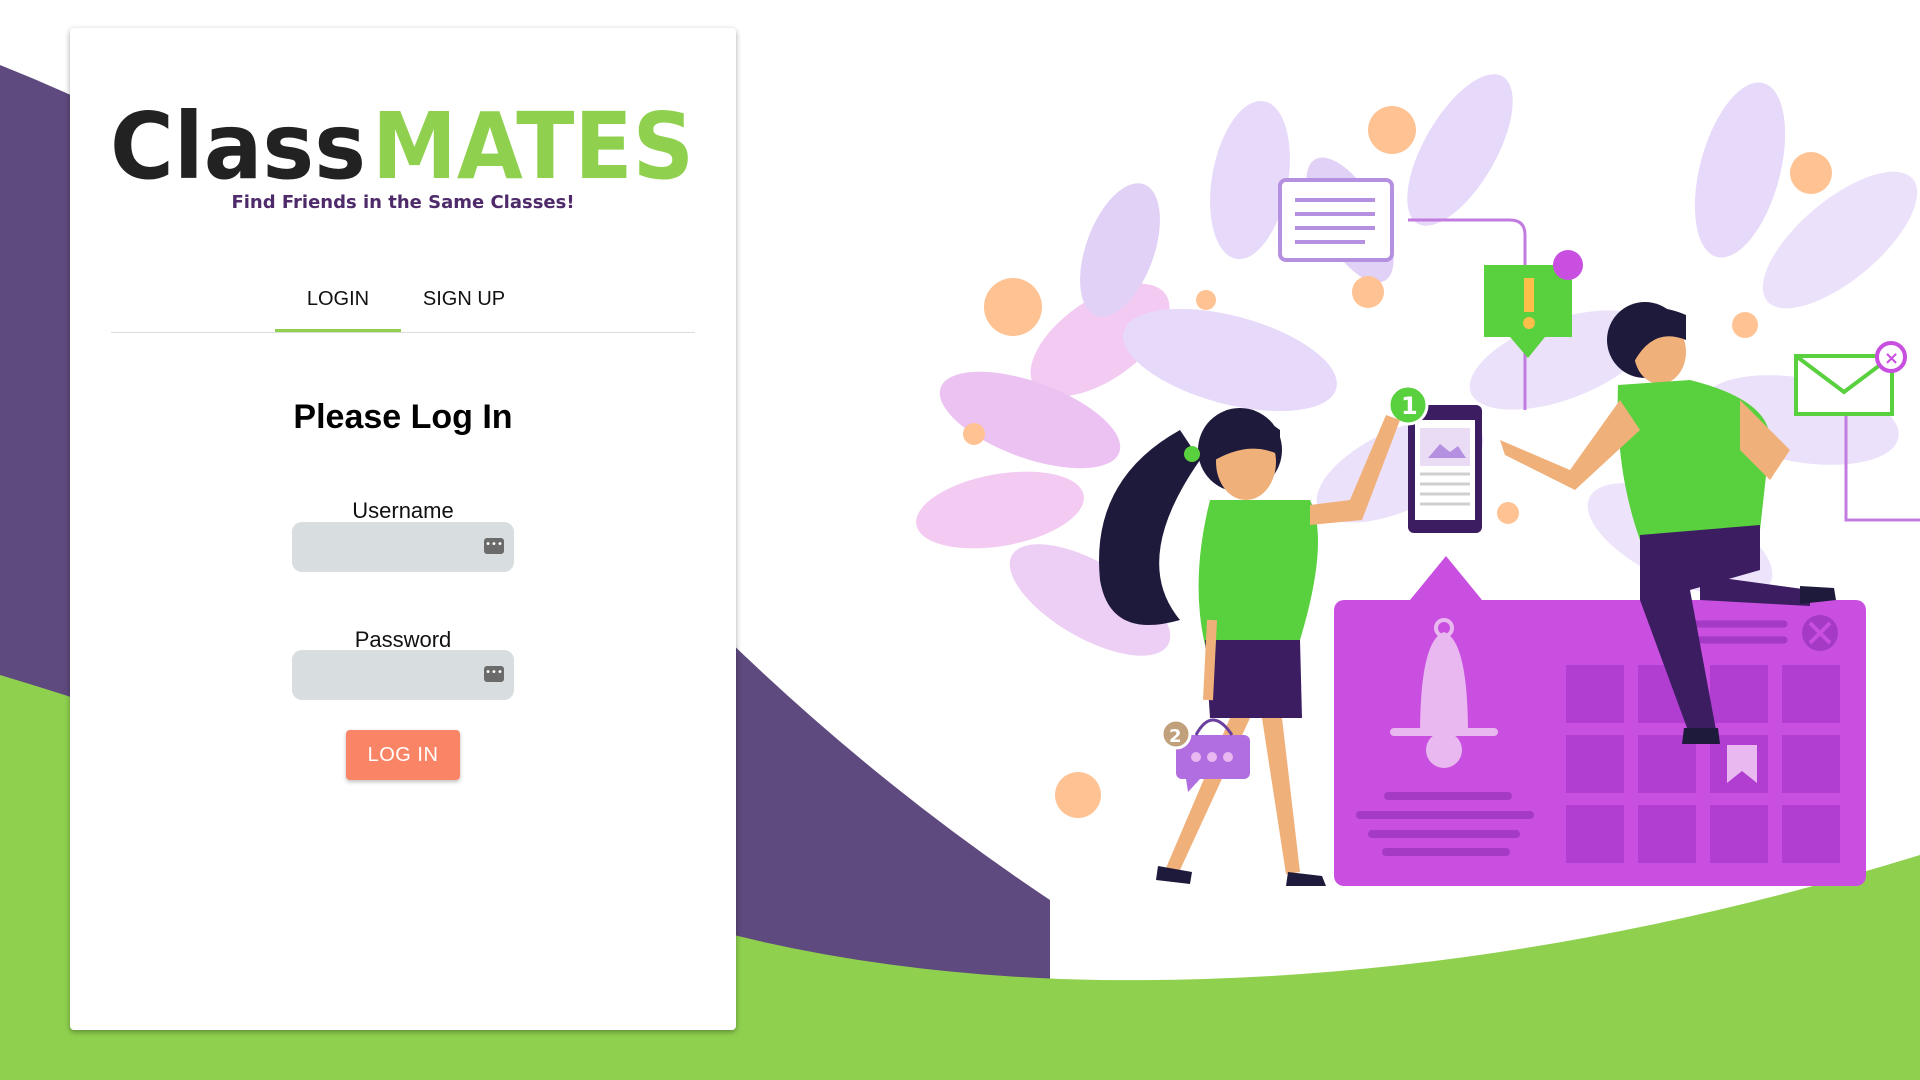 Image resolution: width=1920 pixels, height=1080 pixels. I want to click on username-label: Username, so click(403, 510).